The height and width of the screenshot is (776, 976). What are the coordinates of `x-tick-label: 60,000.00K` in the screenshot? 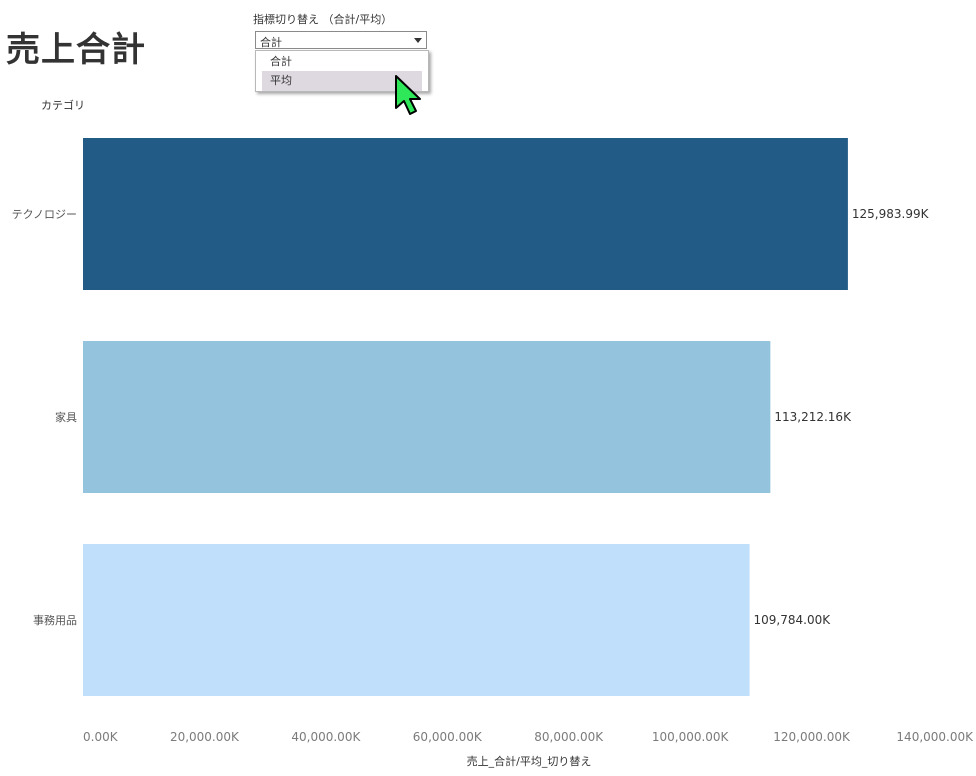 It's located at (448, 737).